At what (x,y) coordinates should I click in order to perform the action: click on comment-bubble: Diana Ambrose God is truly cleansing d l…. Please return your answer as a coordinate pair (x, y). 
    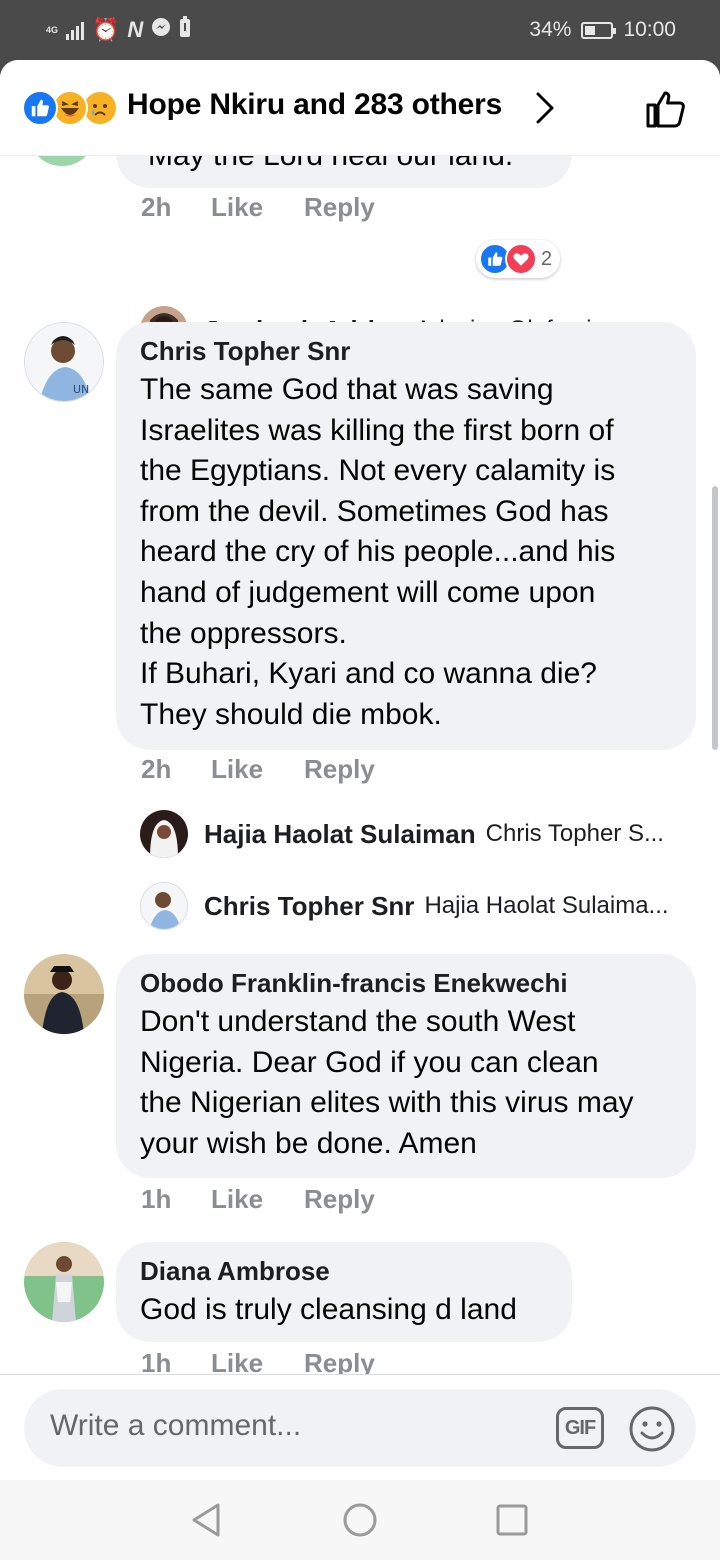
    Looking at the image, I should click on (344, 1292).